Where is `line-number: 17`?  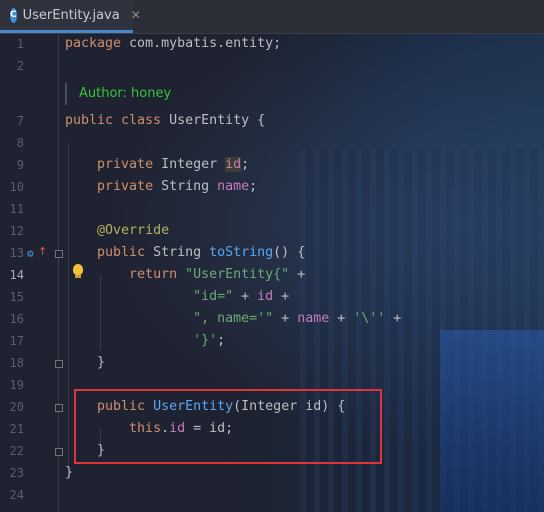
line-number: 17 is located at coordinates (16, 341).